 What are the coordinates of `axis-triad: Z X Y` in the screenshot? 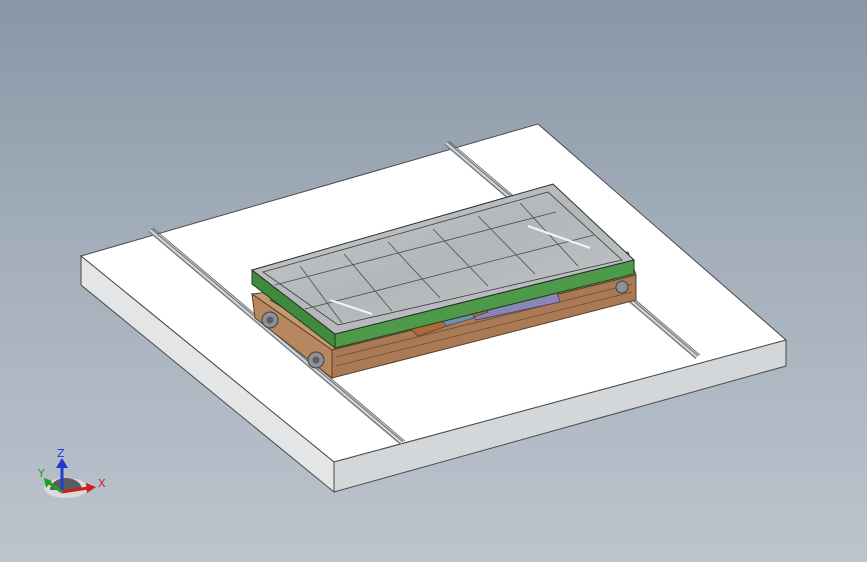 It's located at (71, 472).